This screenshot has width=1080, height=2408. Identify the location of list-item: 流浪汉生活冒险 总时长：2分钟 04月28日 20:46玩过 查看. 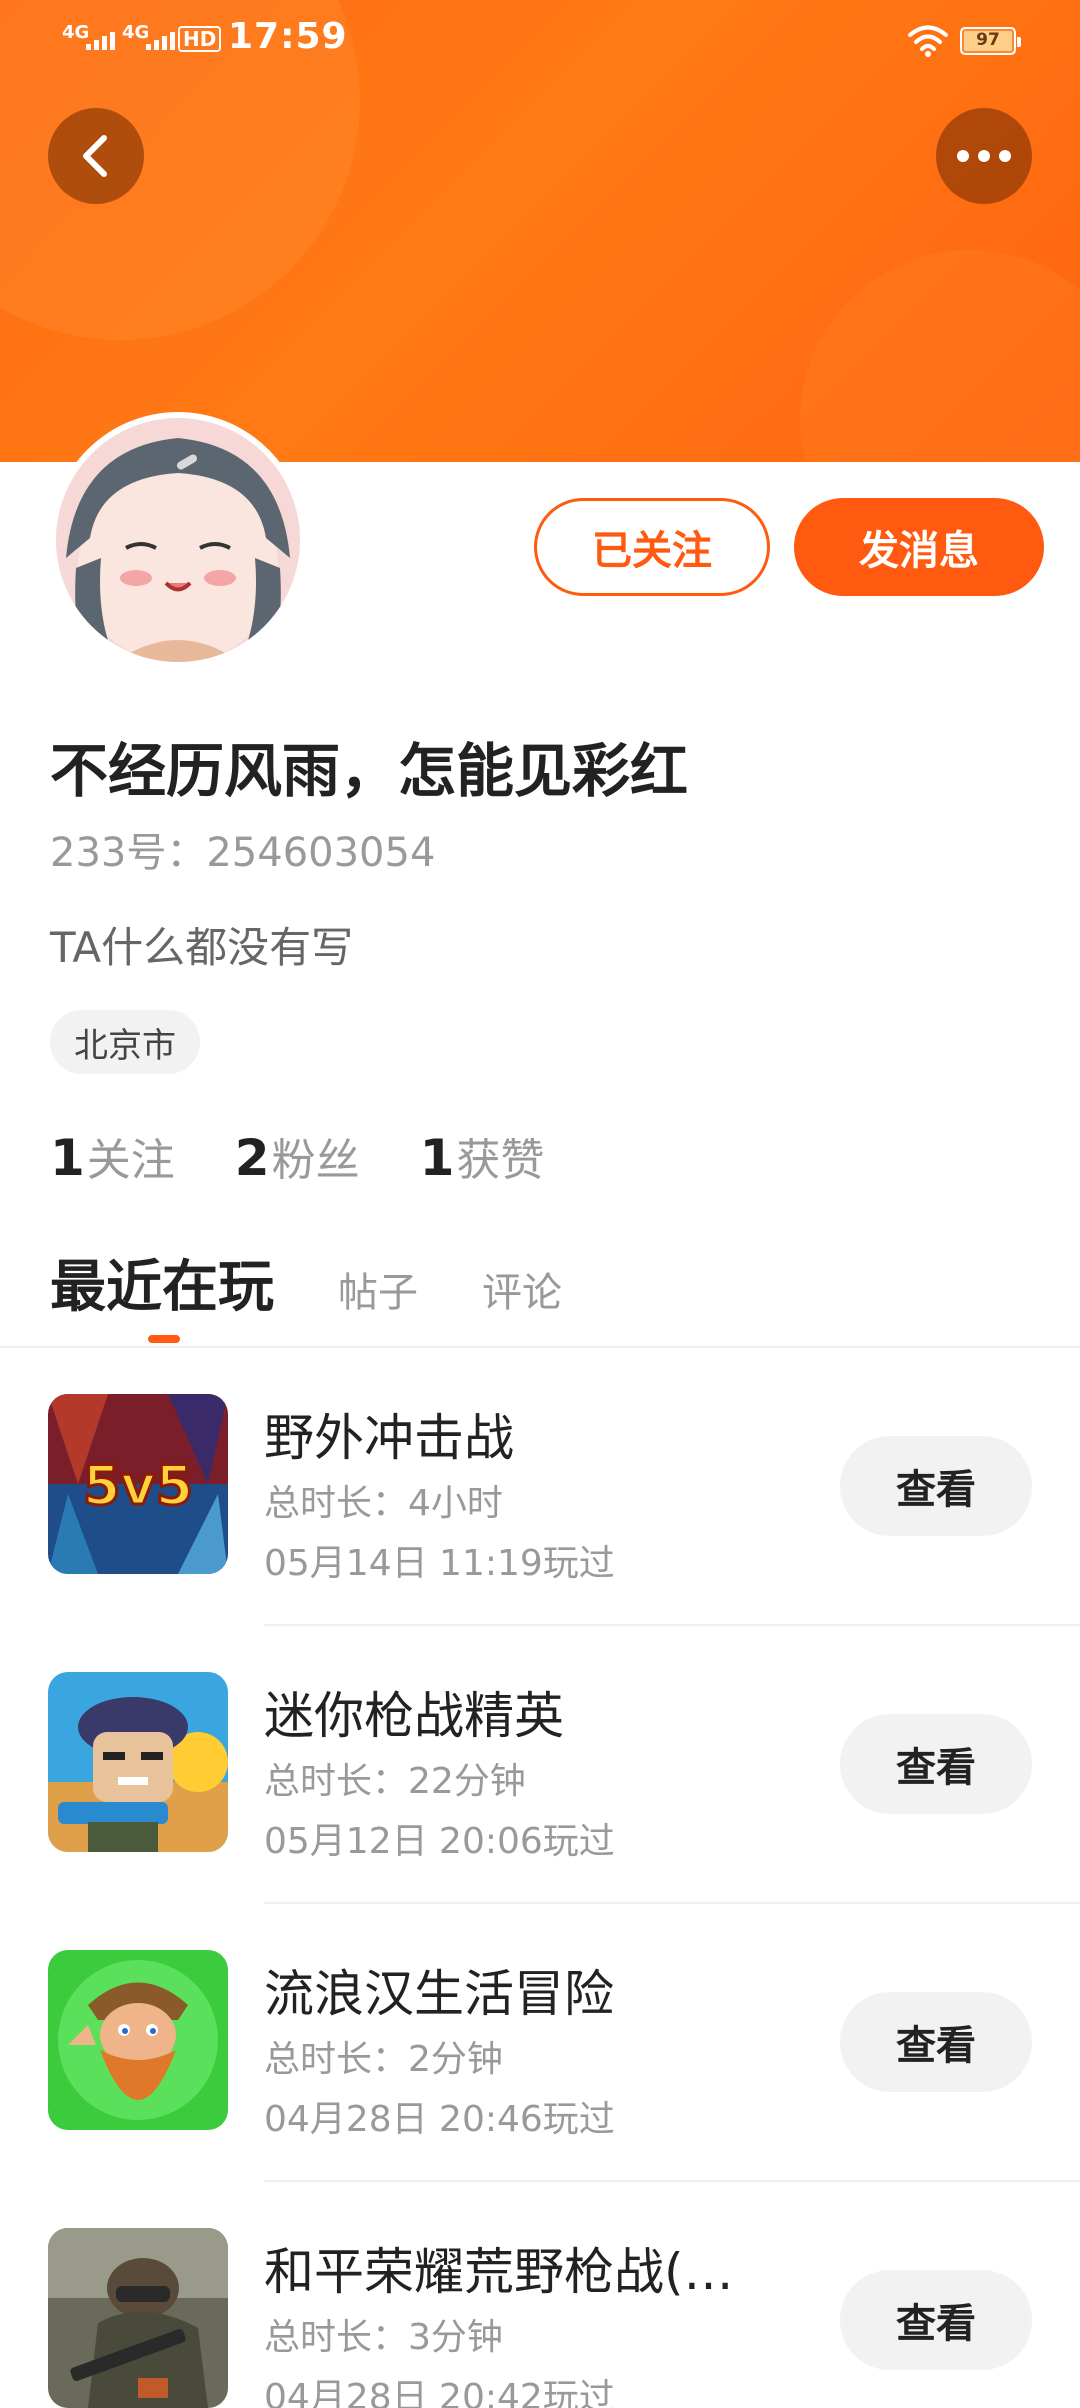
(540, 2043).